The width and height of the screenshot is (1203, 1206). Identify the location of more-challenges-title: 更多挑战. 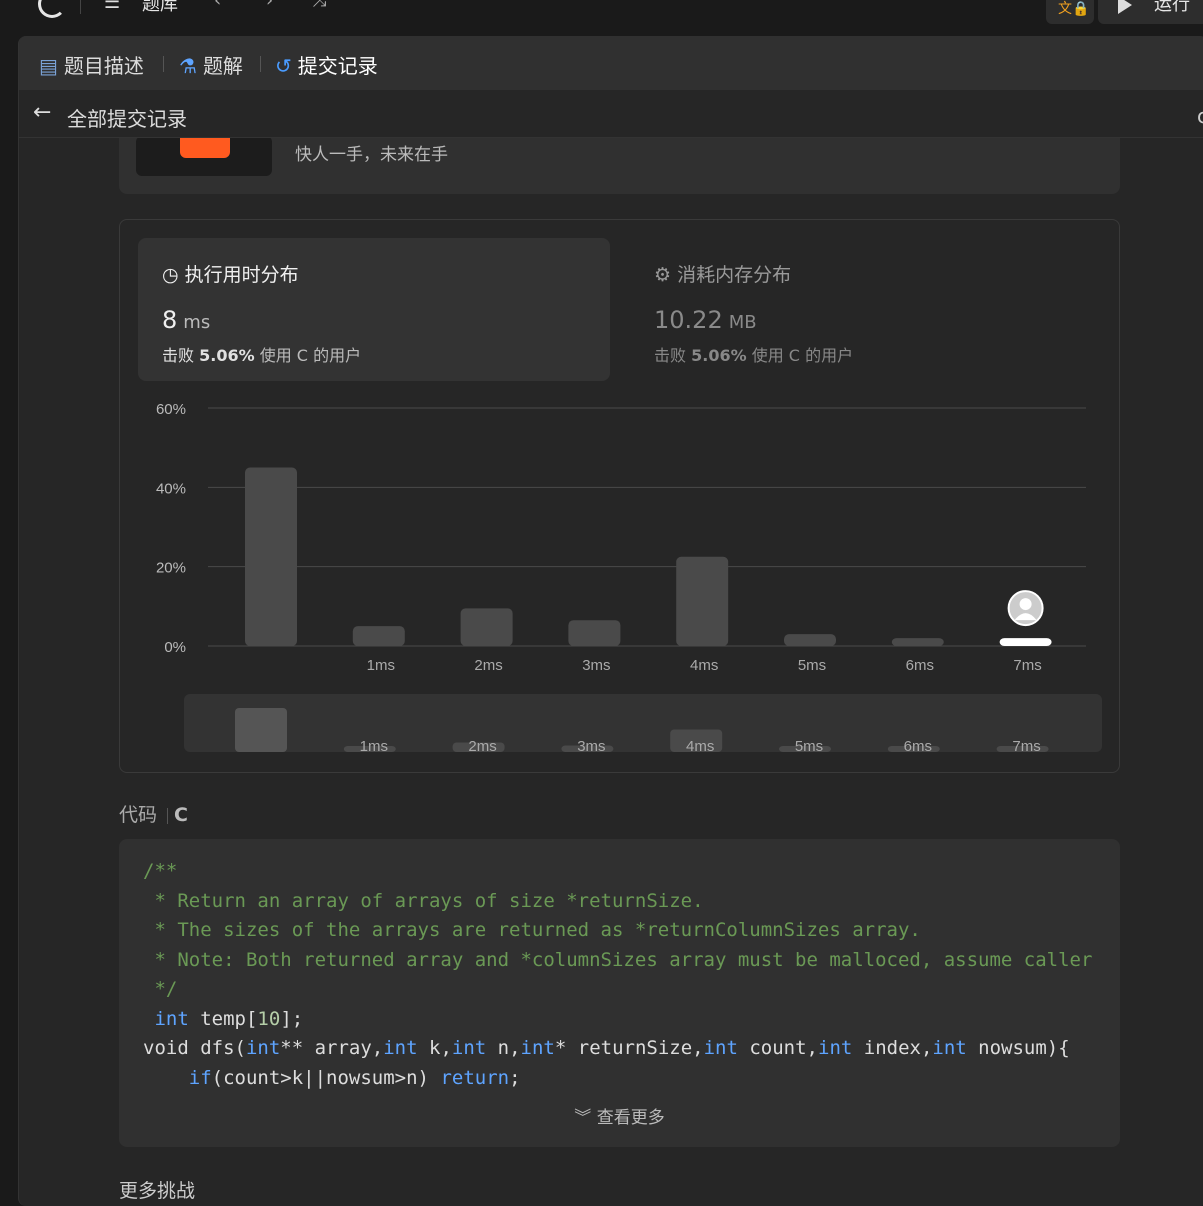
(157, 1191).